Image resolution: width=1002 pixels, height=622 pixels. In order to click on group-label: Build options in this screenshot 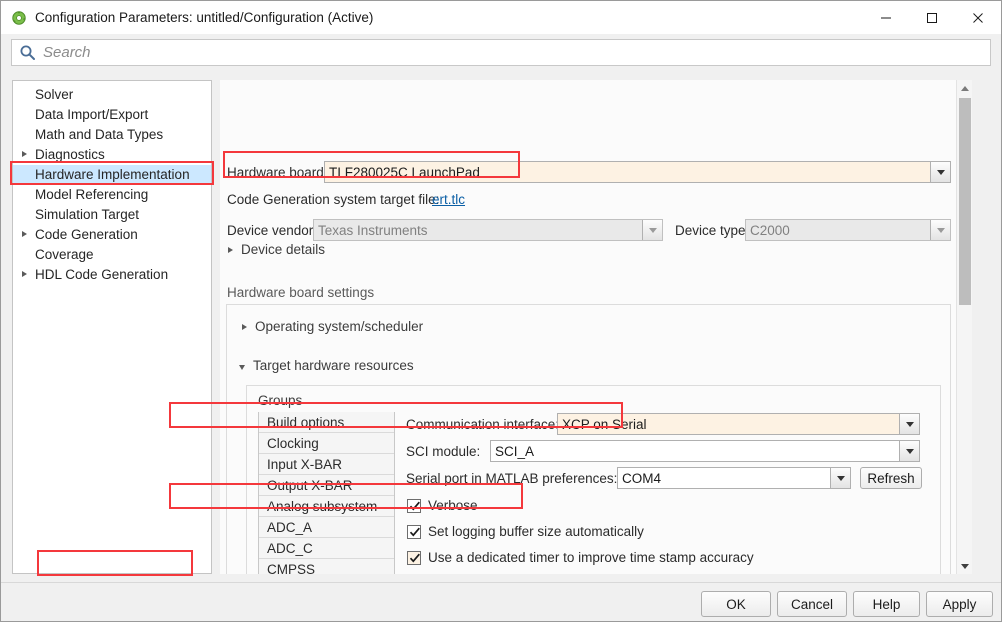, I will do `click(306, 422)`.